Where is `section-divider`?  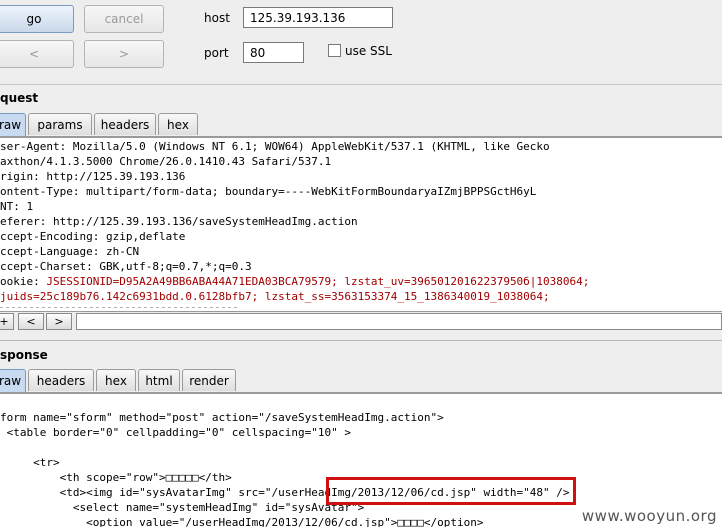 section-divider is located at coordinates (361, 340).